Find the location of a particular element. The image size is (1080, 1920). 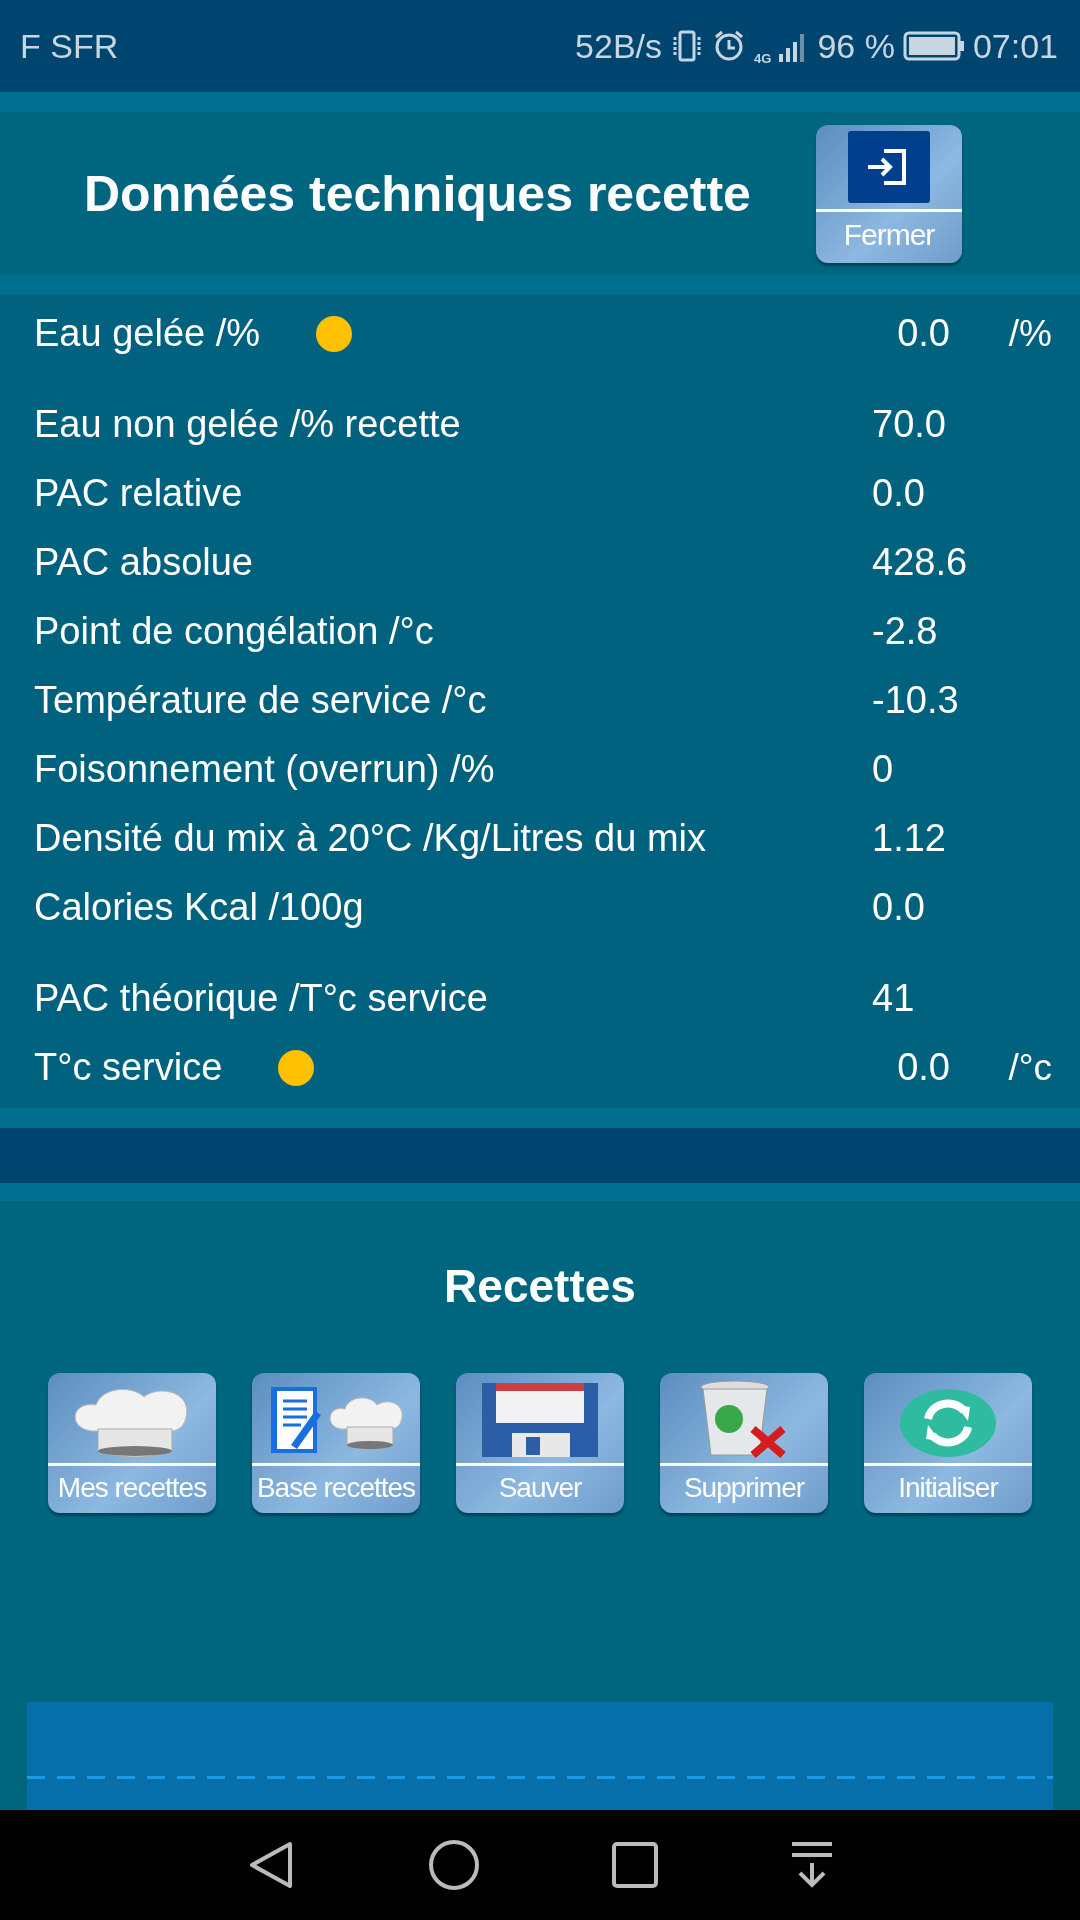

carrier-name: F SFR is located at coordinates (69, 46).